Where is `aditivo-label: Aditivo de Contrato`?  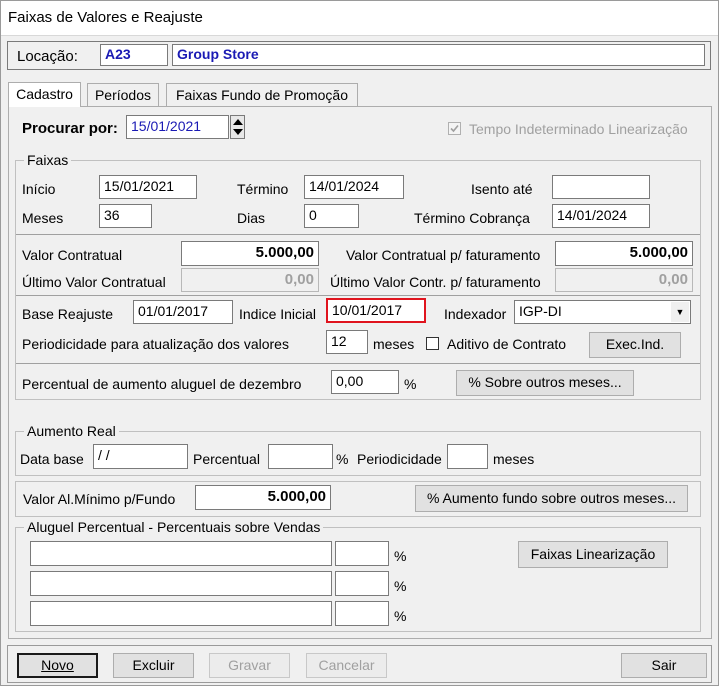 aditivo-label: Aditivo de Contrato is located at coordinates (507, 344).